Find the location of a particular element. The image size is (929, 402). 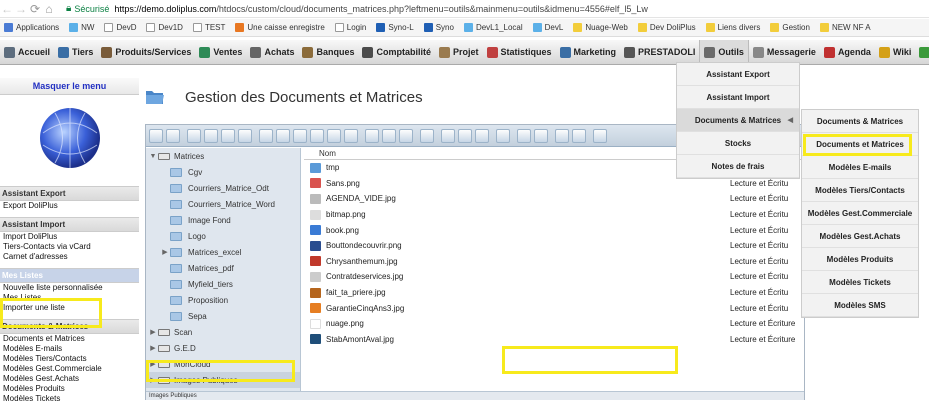

bookmark-item: TEST is located at coordinates (208, 27).